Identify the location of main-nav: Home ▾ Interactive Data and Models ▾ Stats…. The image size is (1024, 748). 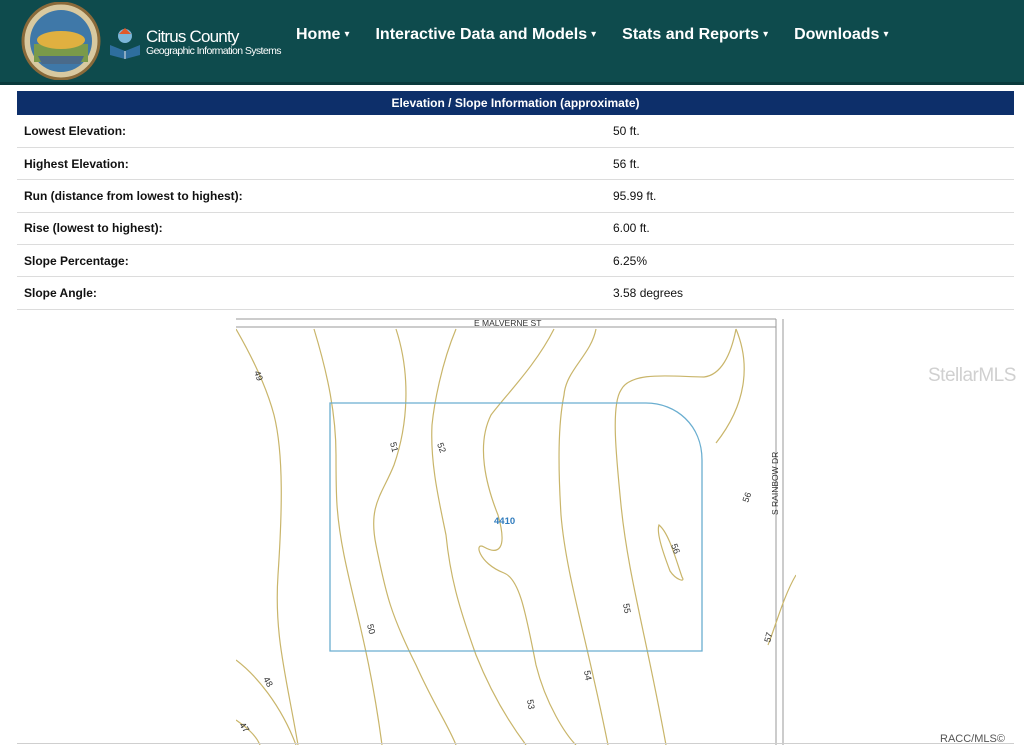
(605, 35).